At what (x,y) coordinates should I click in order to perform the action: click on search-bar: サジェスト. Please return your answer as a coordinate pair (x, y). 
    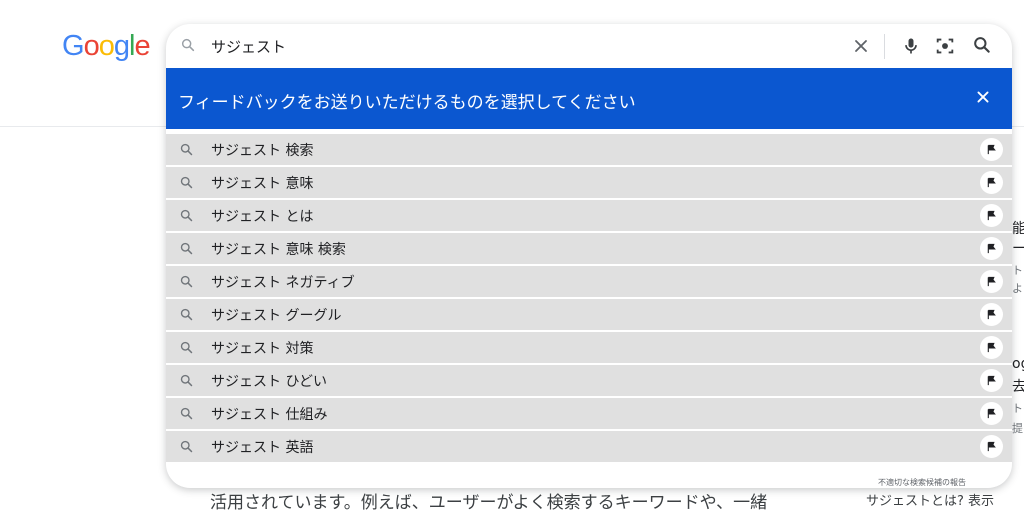
    Looking at the image, I should click on (589, 46).